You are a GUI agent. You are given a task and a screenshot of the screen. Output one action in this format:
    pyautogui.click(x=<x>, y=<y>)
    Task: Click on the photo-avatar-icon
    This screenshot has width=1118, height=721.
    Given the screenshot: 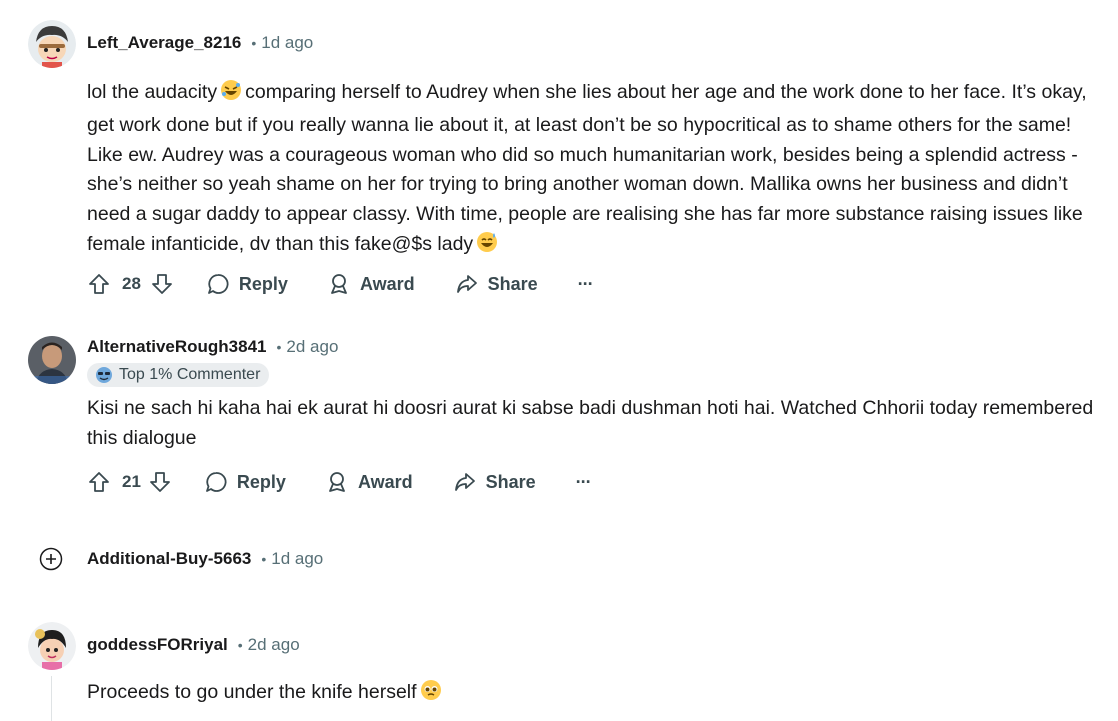 What is the action you would take?
    pyautogui.click(x=52, y=360)
    